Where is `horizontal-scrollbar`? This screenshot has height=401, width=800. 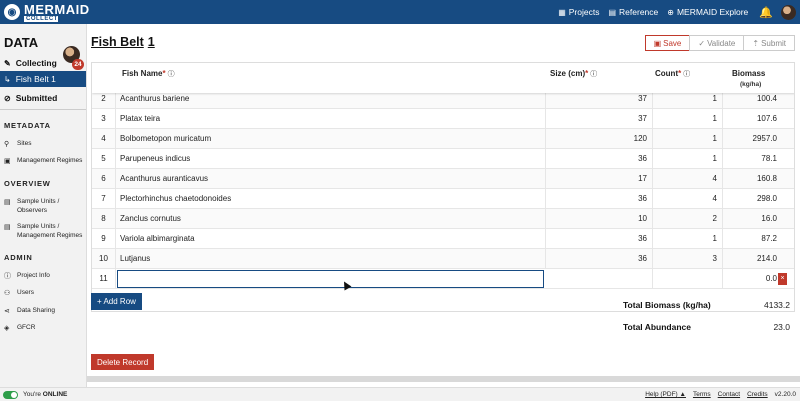 horizontal-scrollbar is located at coordinates (443, 379).